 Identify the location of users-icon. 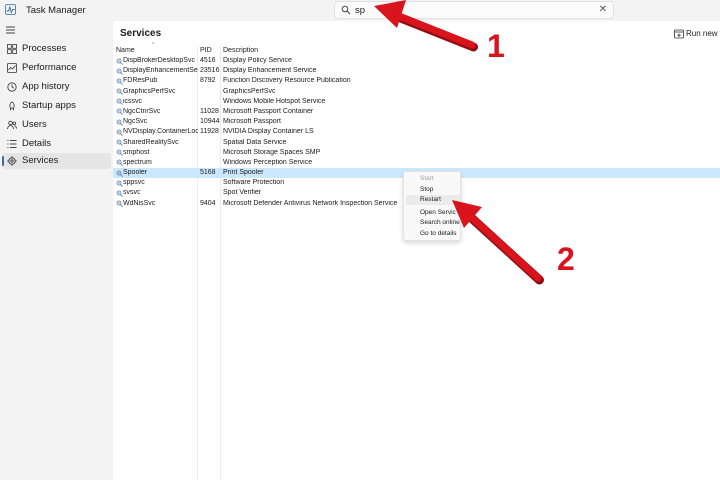
(12, 125).